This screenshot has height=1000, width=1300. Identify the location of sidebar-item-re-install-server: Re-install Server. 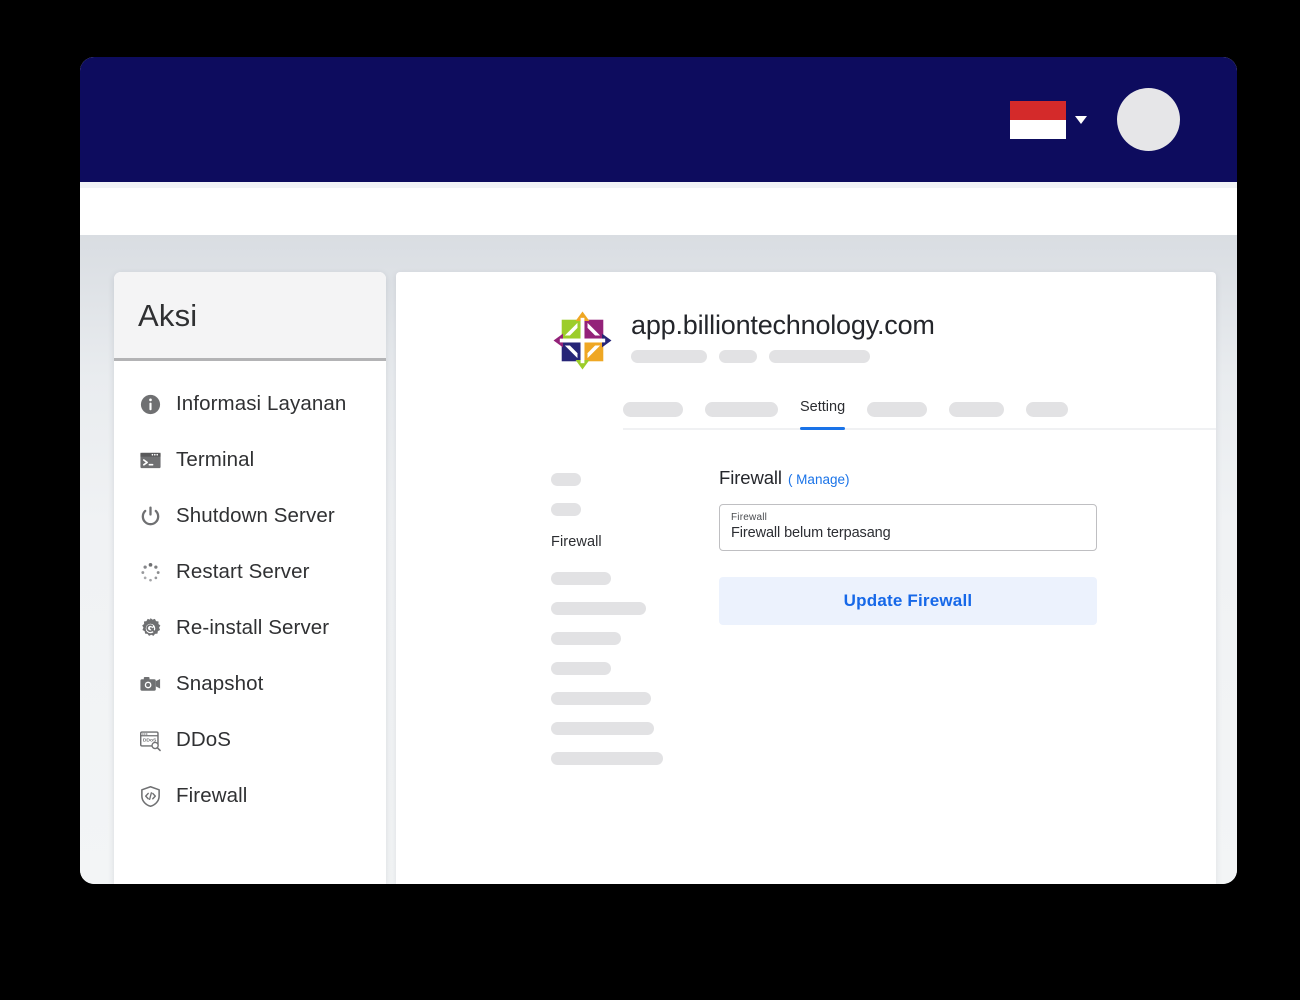
(250, 628).